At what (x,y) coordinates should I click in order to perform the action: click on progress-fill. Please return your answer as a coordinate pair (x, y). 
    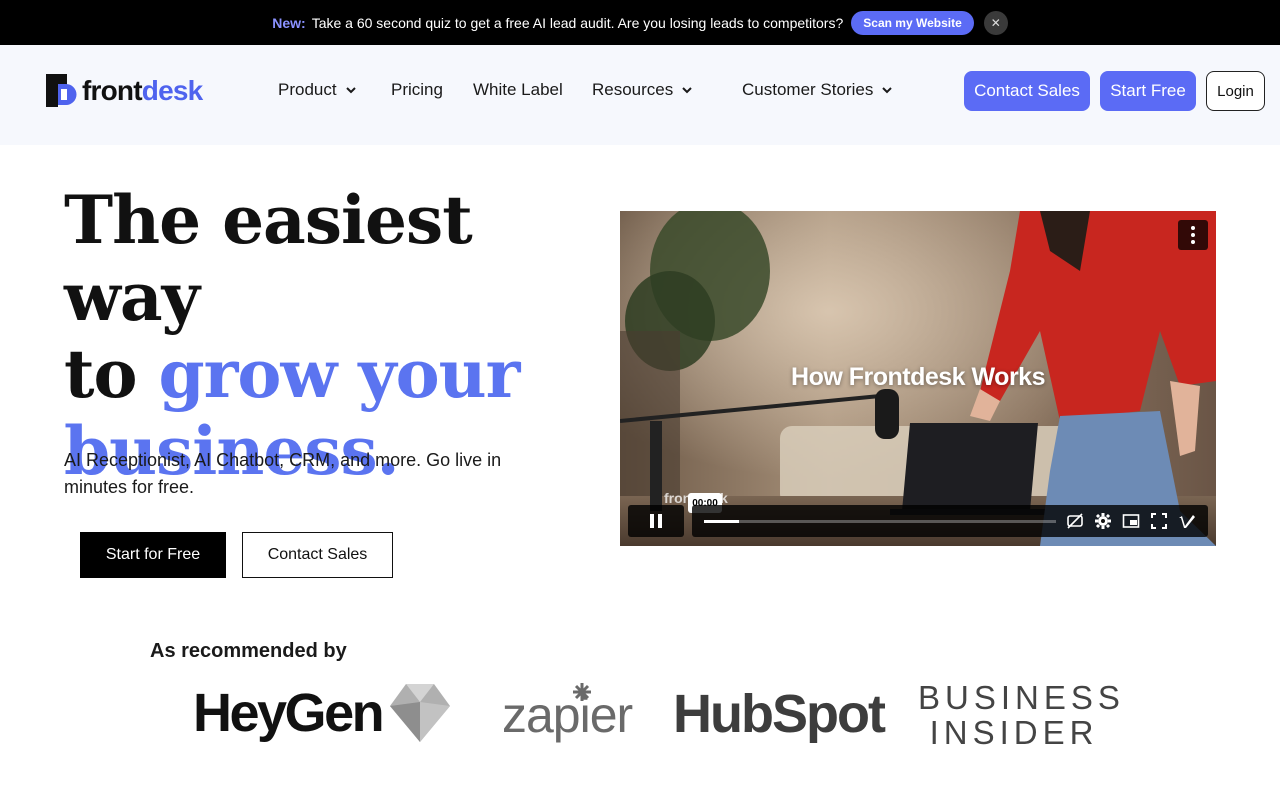
    Looking at the image, I should click on (722, 521).